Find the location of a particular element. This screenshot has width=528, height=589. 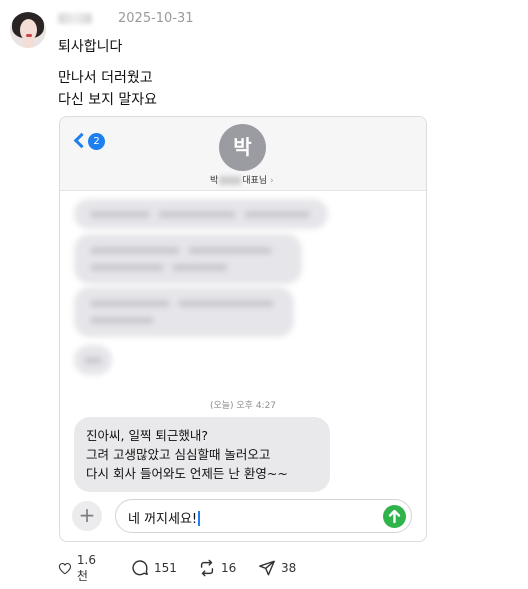

contact-avatar: 박 is located at coordinates (242, 147).